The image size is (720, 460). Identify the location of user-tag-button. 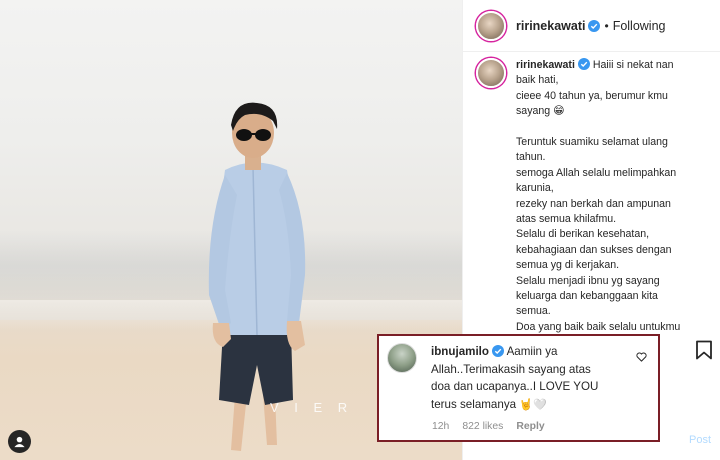
(19, 441).